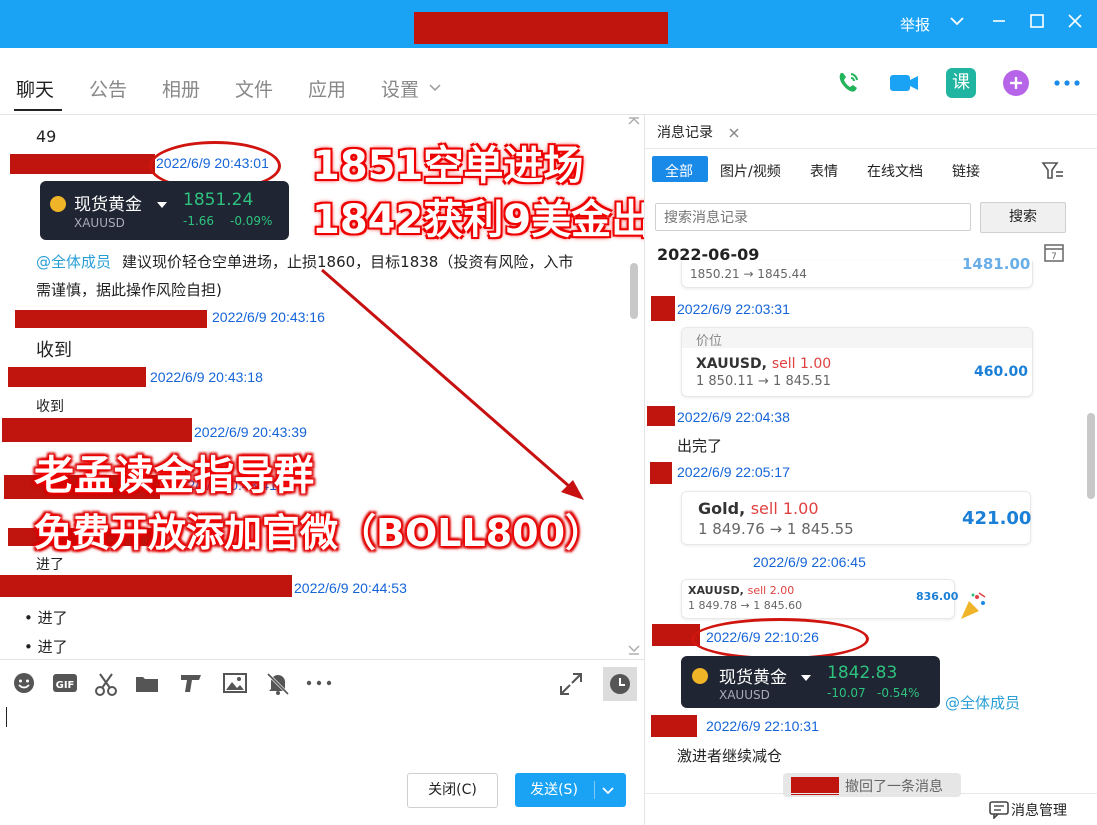 This screenshot has width=1097, height=825. I want to click on trade-profit: 1481.00, so click(996, 264).